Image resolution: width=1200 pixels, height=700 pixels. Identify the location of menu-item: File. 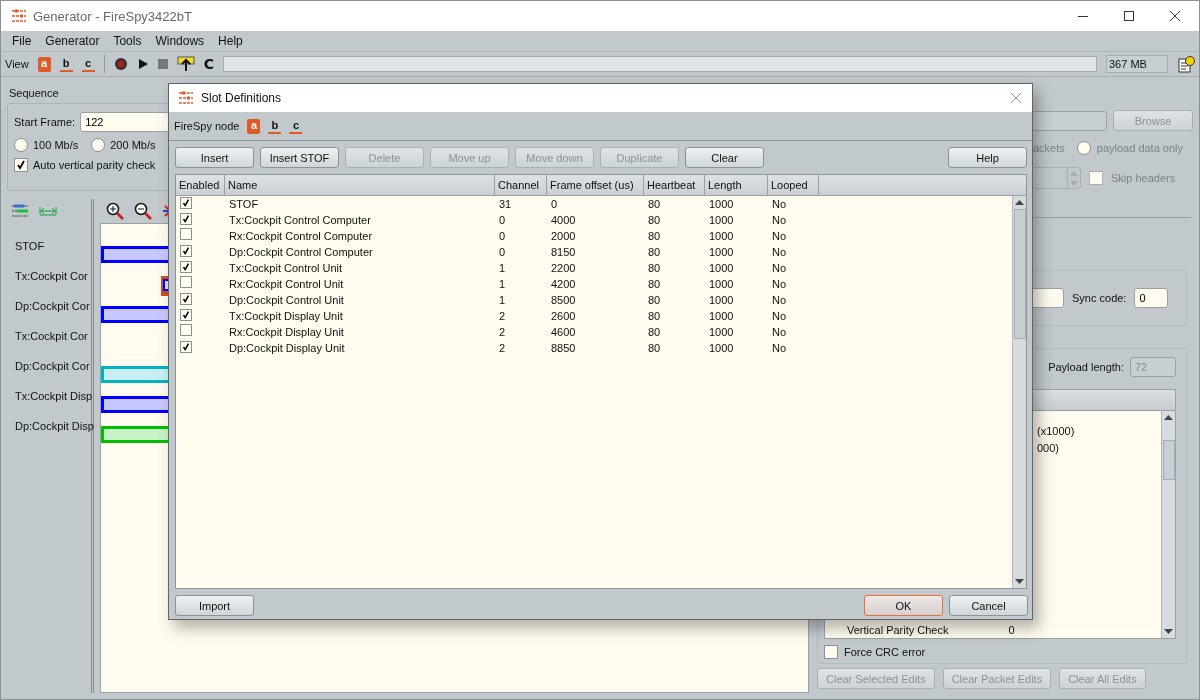
(22, 41).